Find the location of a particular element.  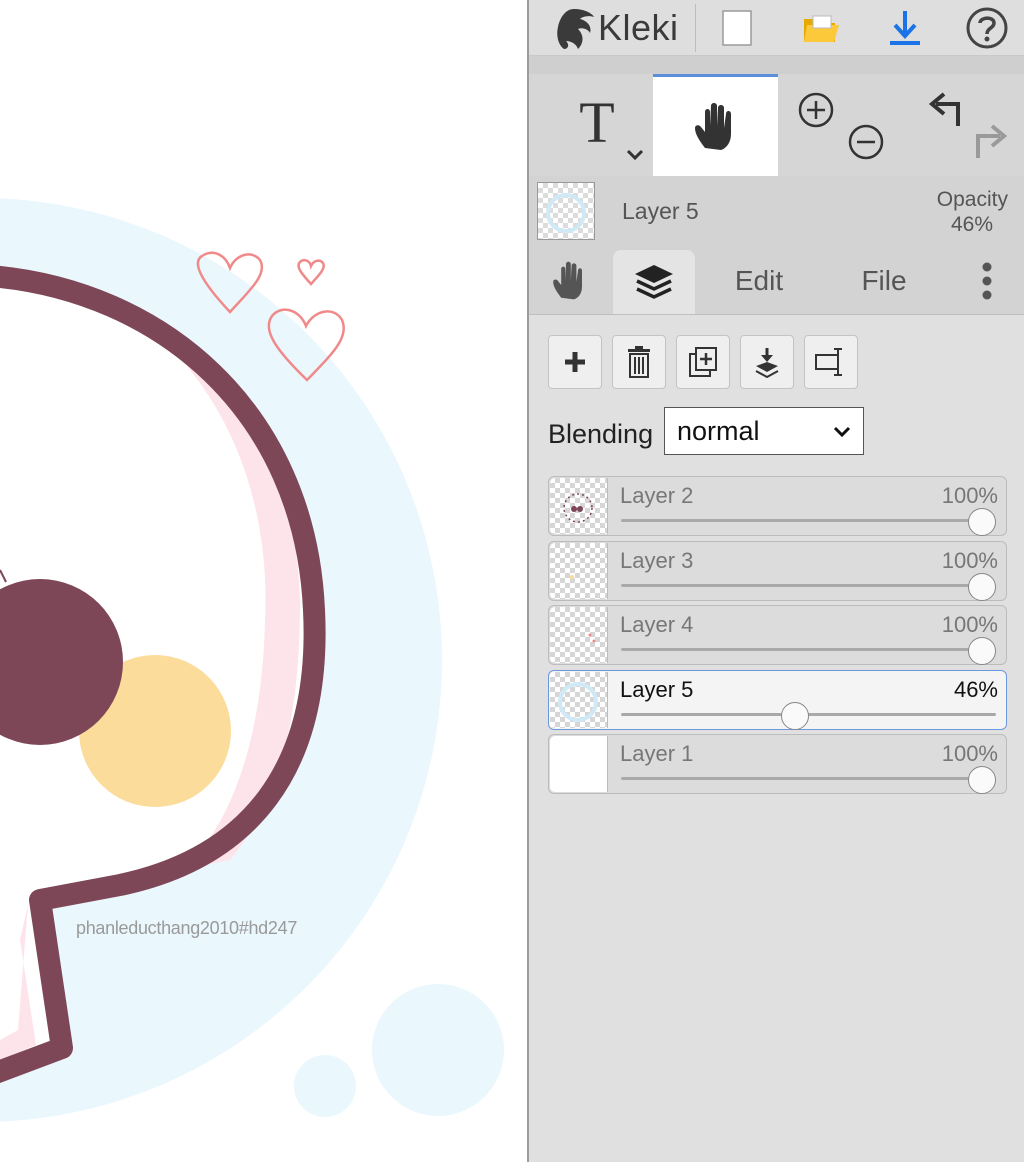

zoom-tool-group is located at coordinates (840, 125).